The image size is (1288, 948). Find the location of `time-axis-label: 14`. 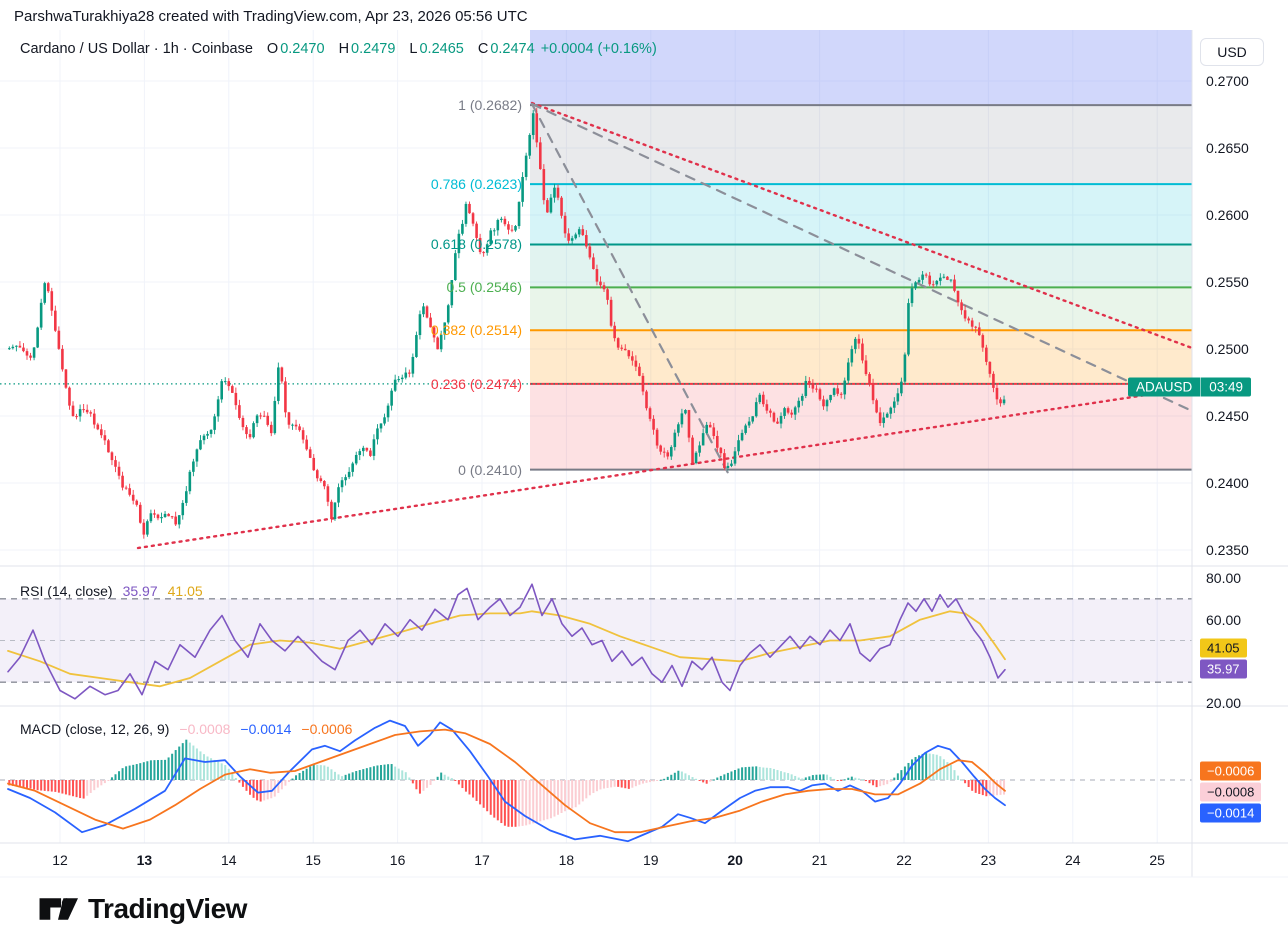

time-axis-label: 14 is located at coordinates (229, 860).